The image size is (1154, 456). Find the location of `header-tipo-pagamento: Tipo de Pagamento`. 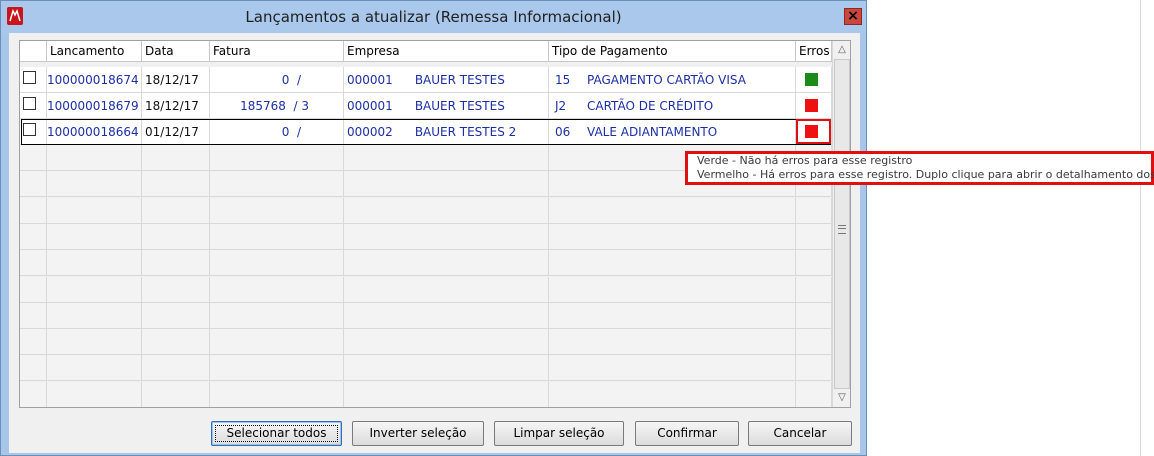

header-tipo-pagamento: Tipo de Pagamento is located at coordinates (672, 51).